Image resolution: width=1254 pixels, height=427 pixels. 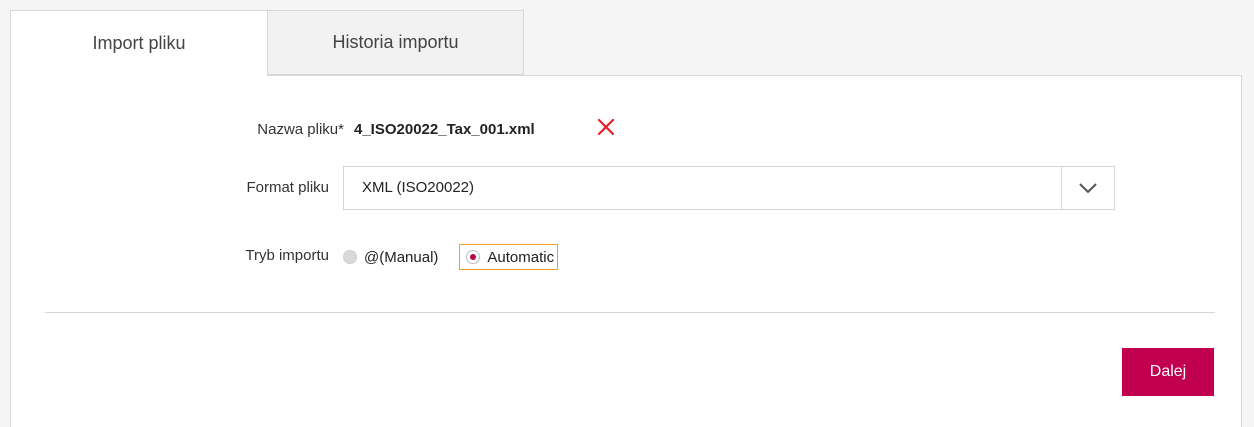 I want to click on tab-import-history-label: Historia importu, so click(x=395, y=42).